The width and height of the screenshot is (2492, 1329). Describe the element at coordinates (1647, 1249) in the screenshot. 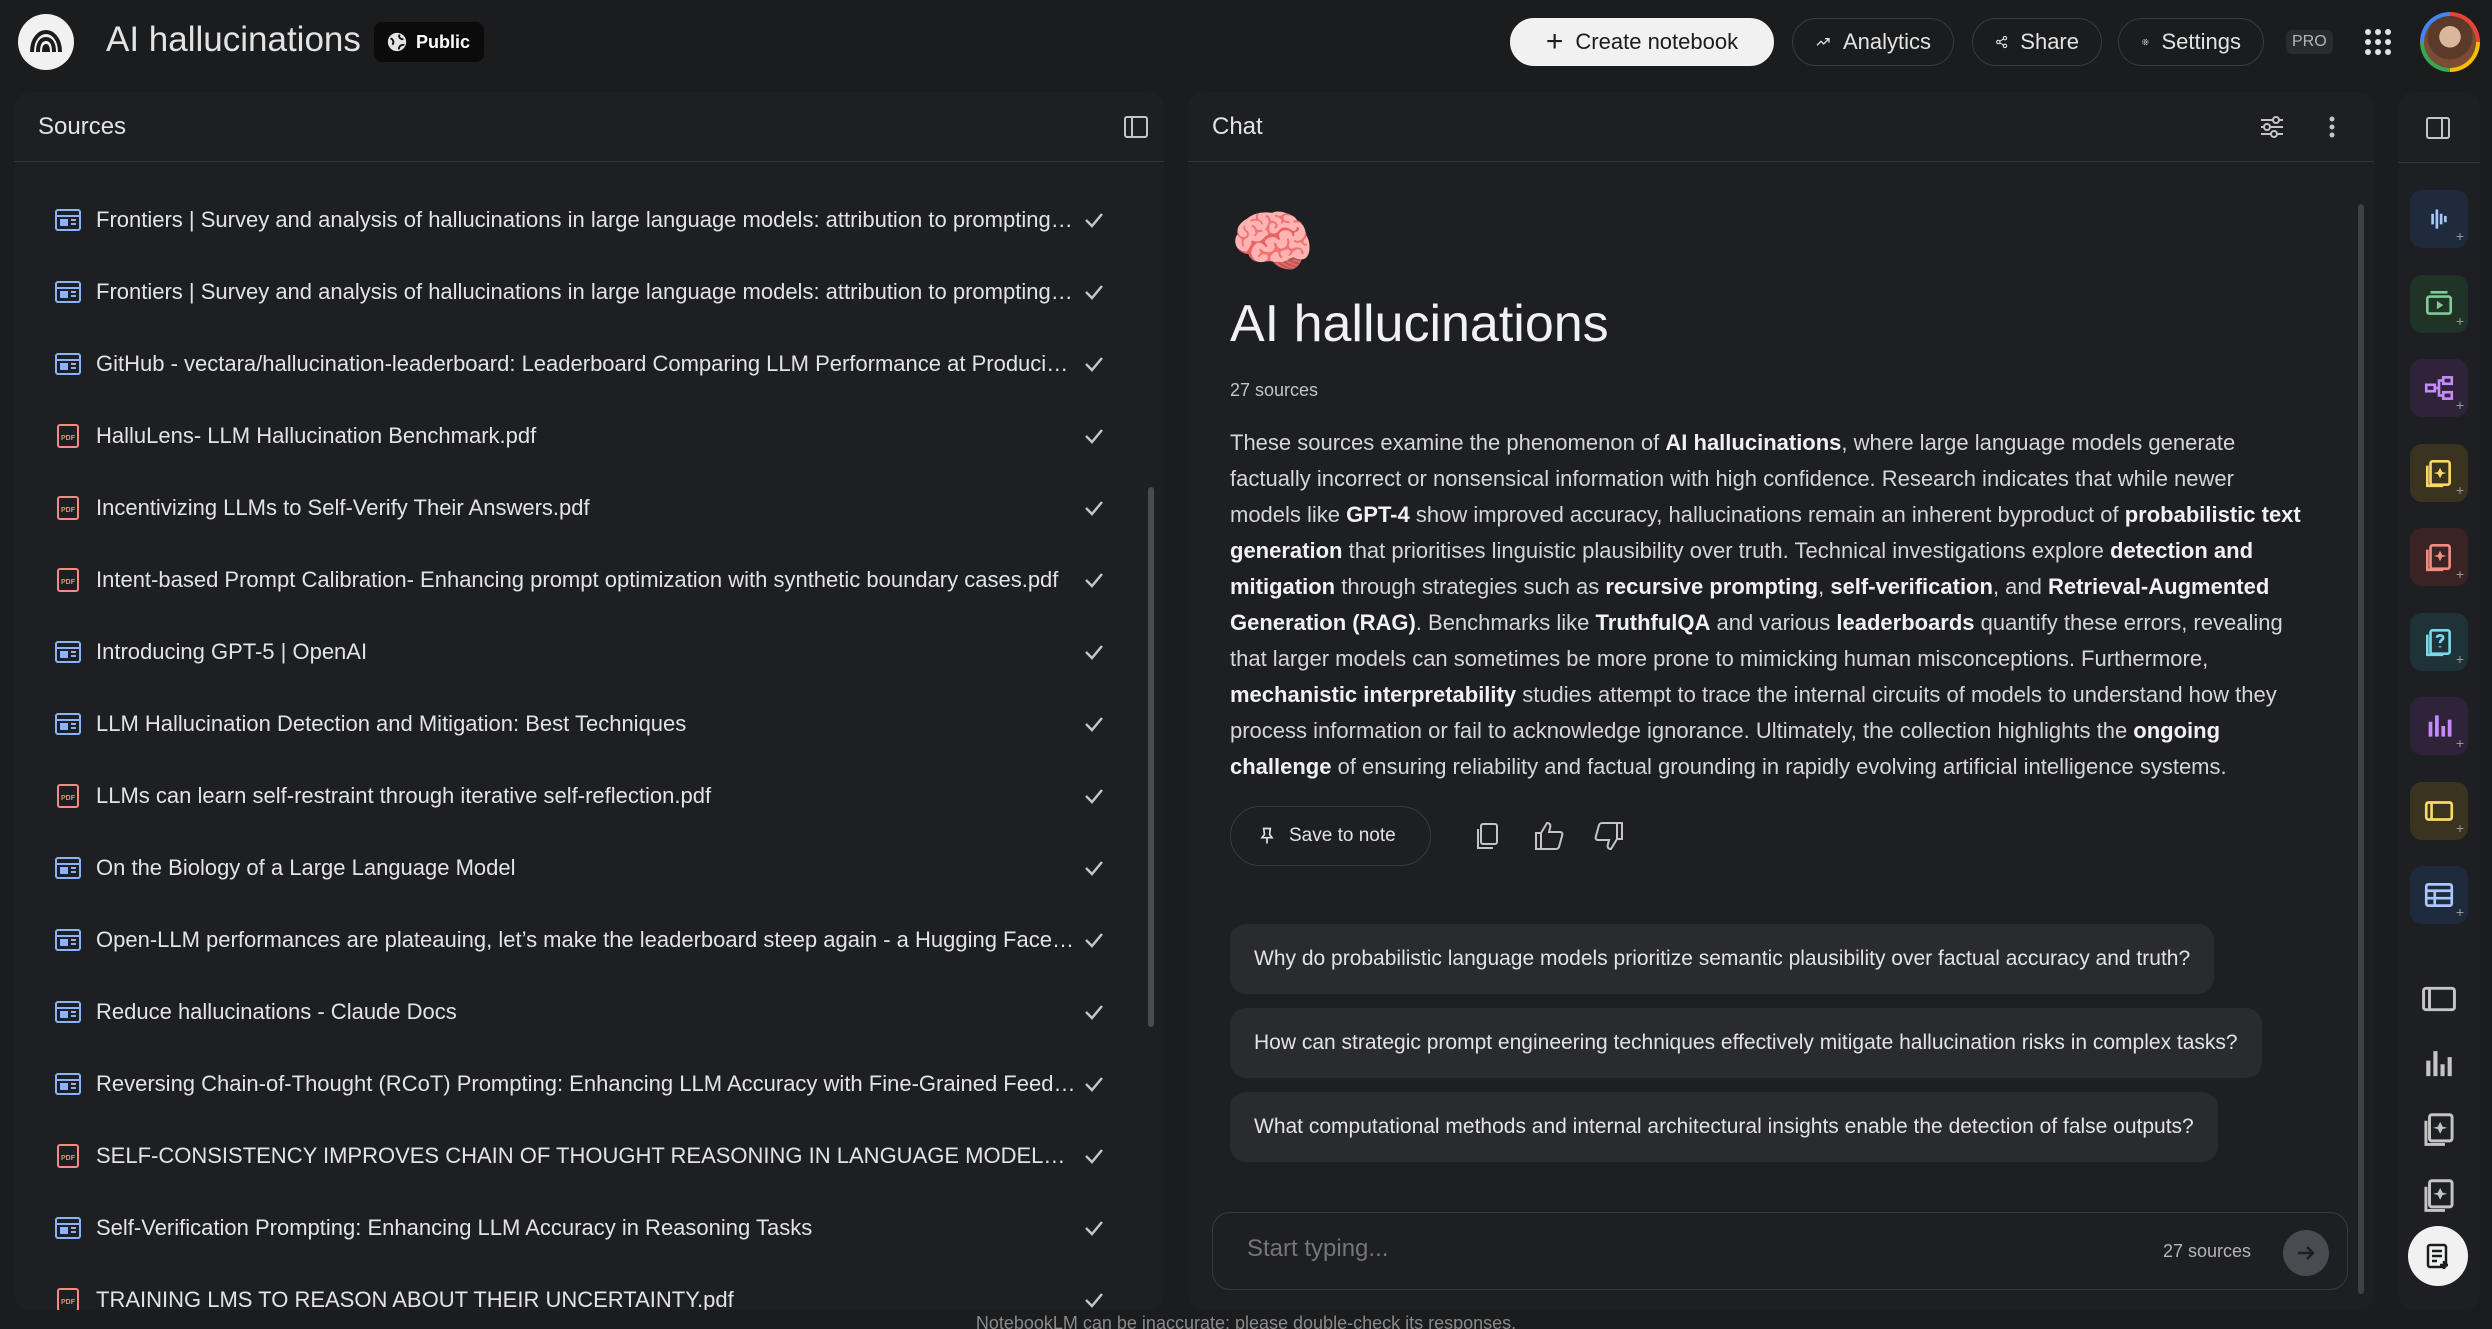

I see `chat-input` at that location.